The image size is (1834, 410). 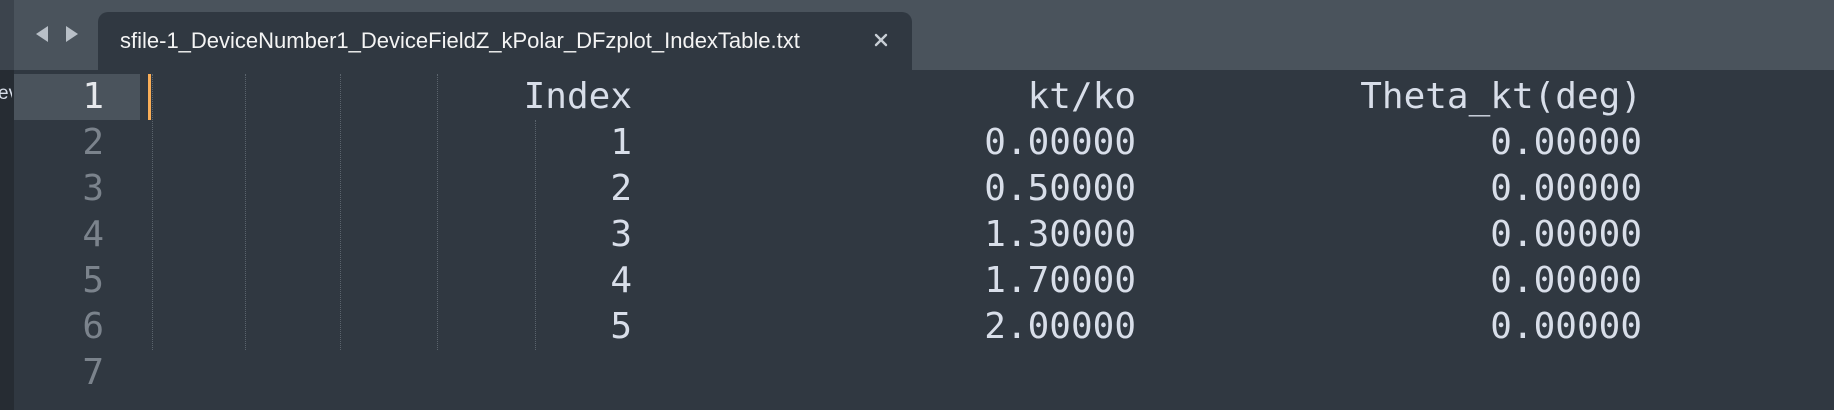 I want to click on line-number: 3, so click(x=93, y=188).